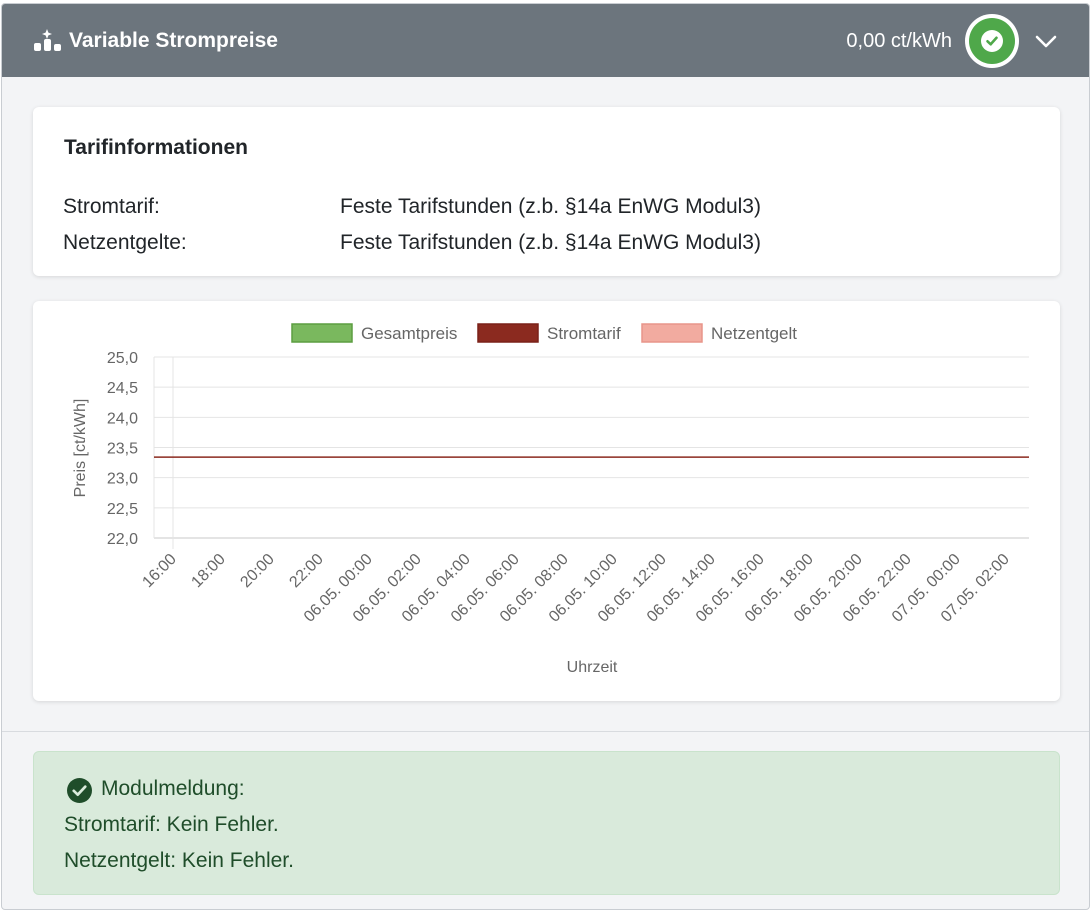  What do you see at coordinates (899, 41) in the screenshot?
I see `current-price: 0,00 ct/kWh` at bounding box center [899, 41].